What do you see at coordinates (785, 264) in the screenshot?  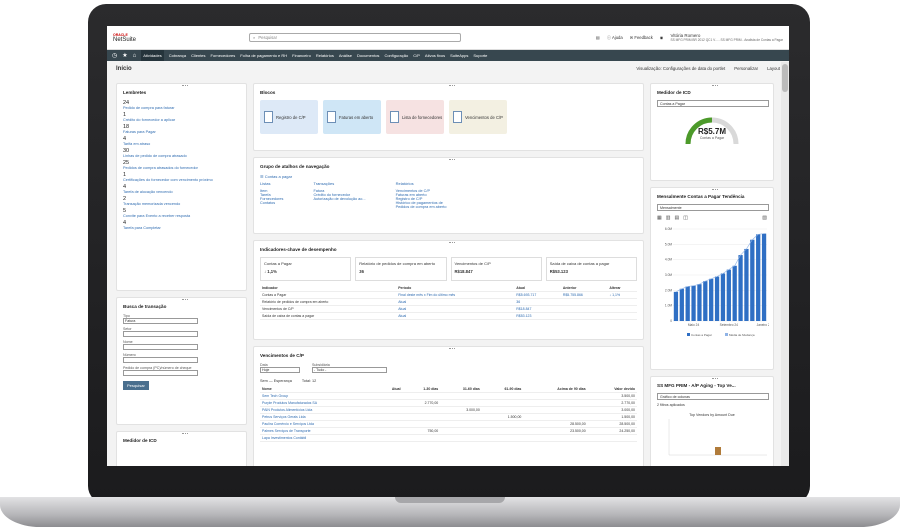 I see `page-scrollbar` at bounding box center [785, 264].